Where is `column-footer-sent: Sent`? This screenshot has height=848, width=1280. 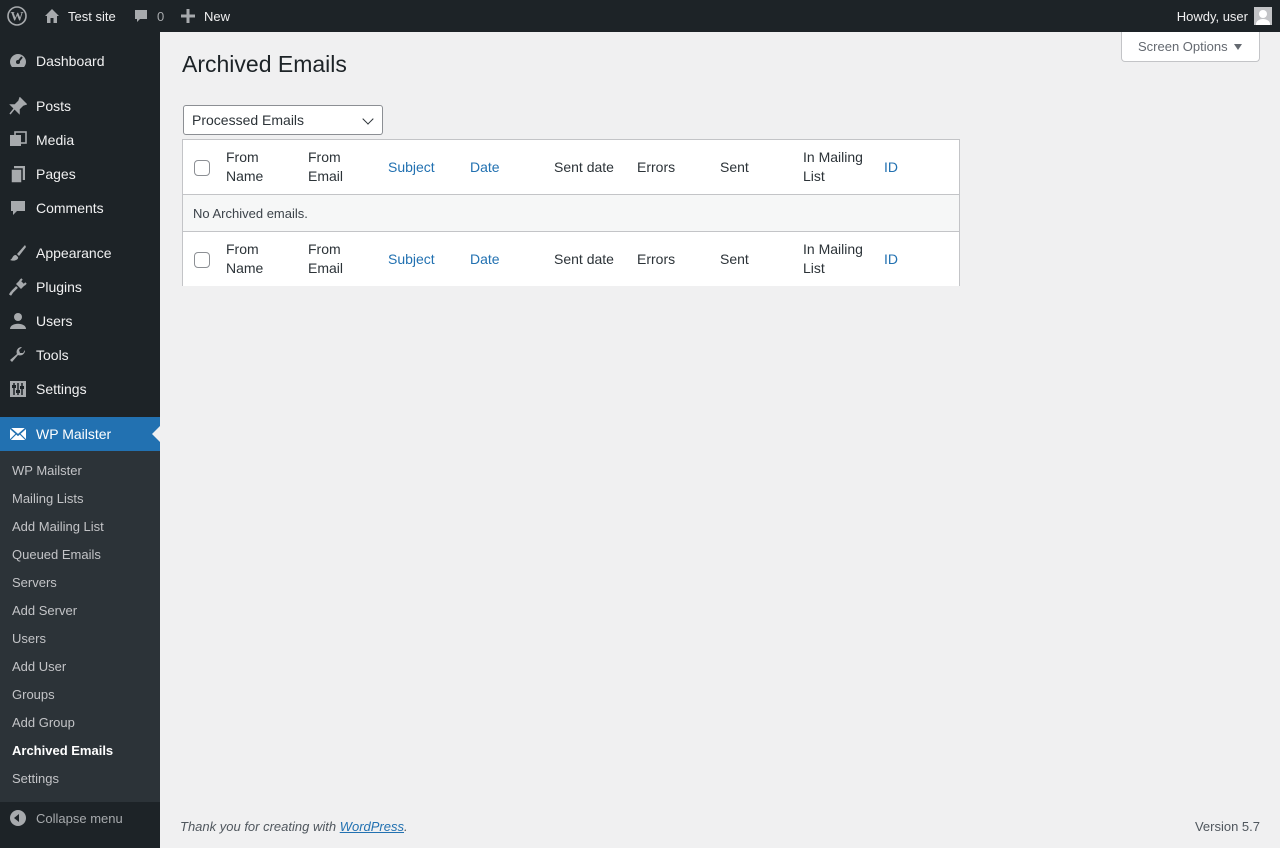 column-footer-sent: Sent is located at coordinates (734, 259).